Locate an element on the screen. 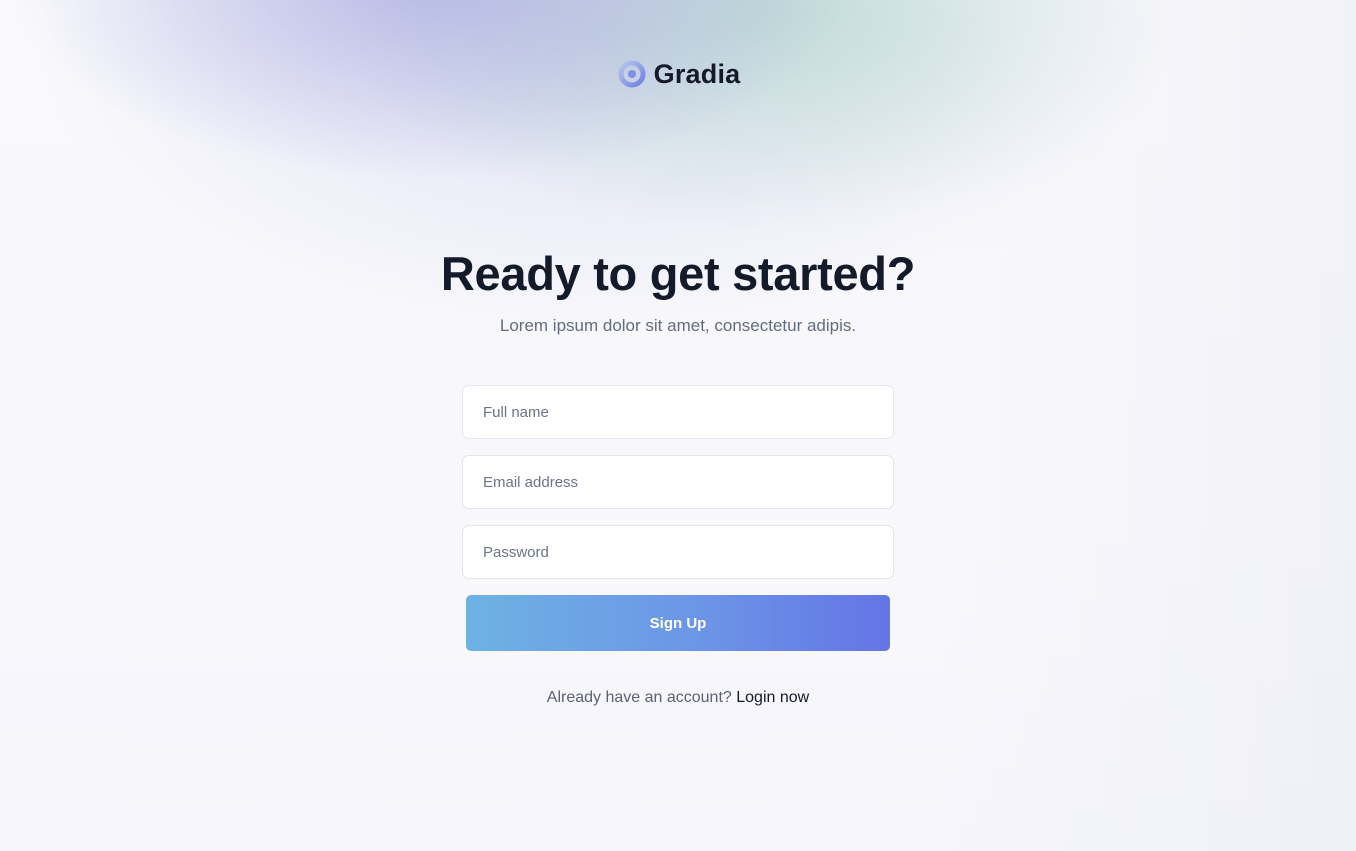  ring-logo-icon is located at coordinates (632, 74).